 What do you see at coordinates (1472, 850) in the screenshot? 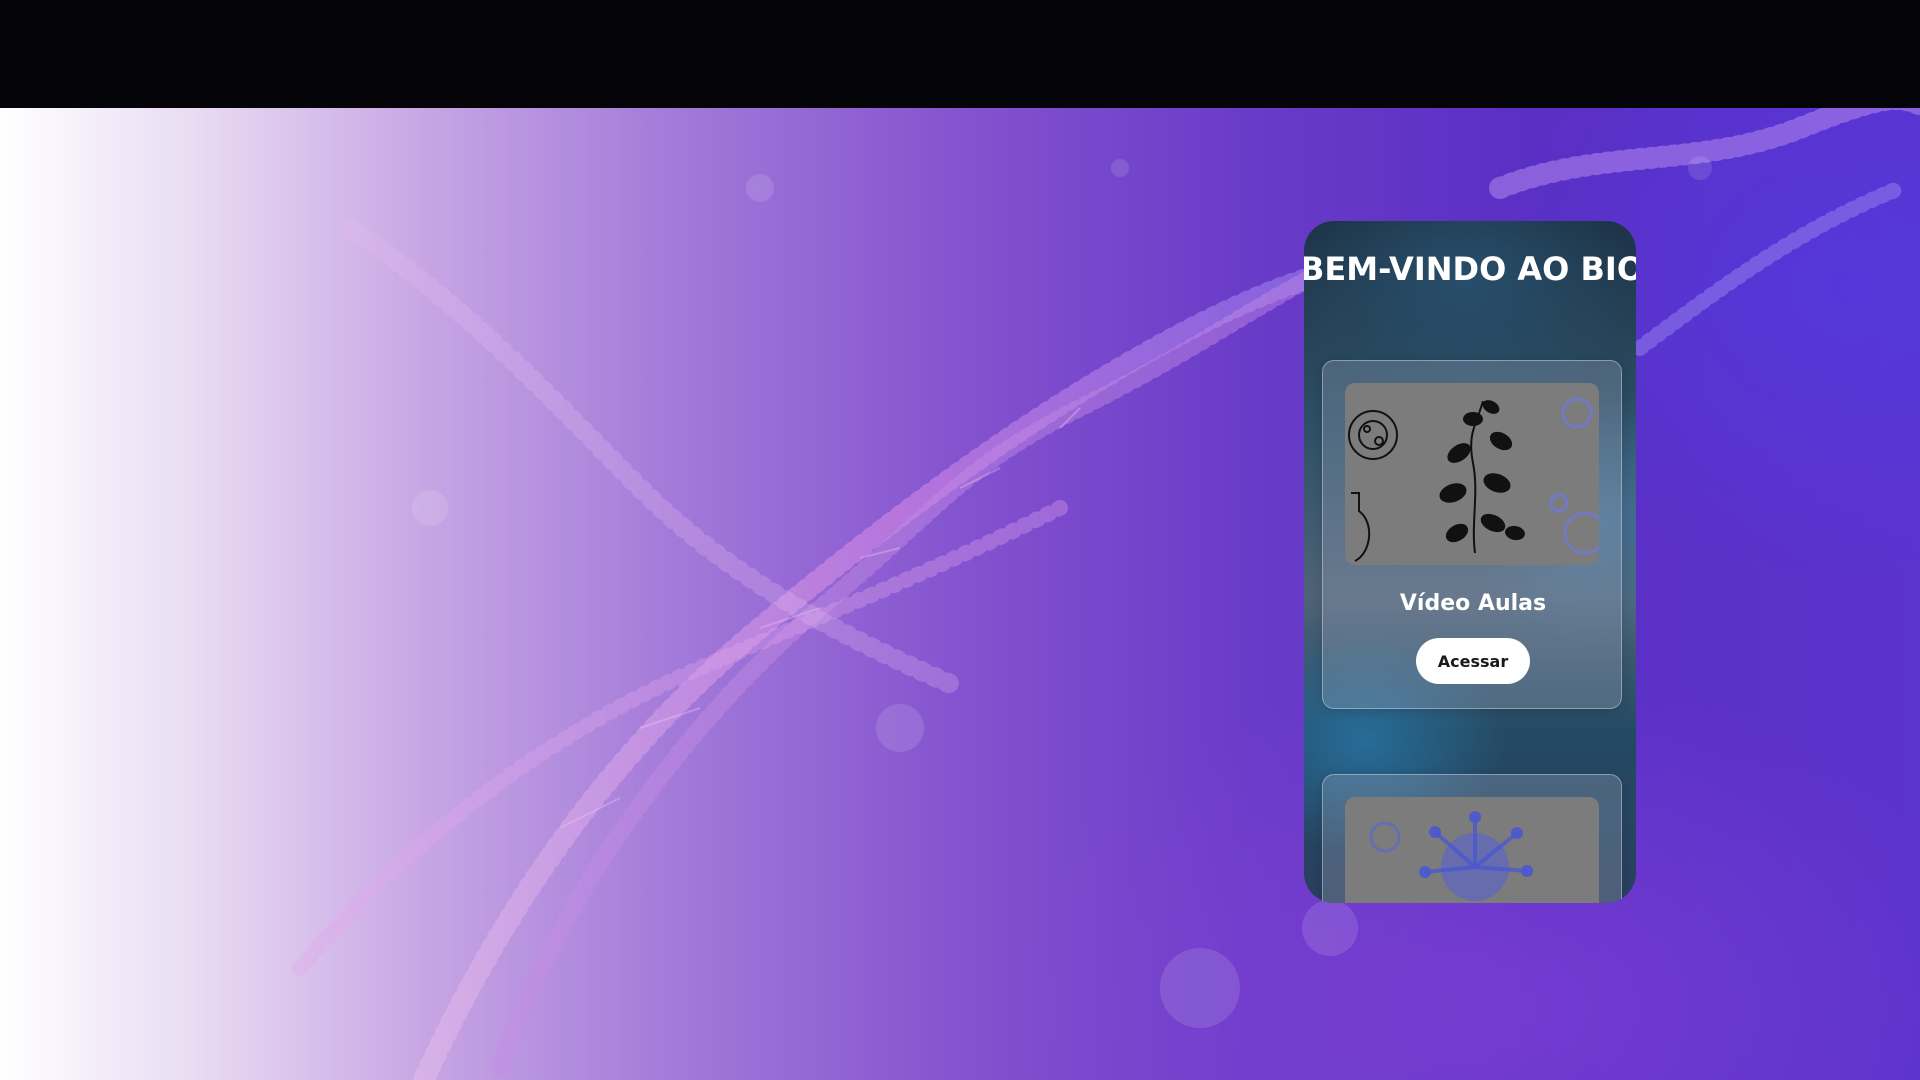
I see `virus-illustration-icon` at bounding box center [1472, 850].